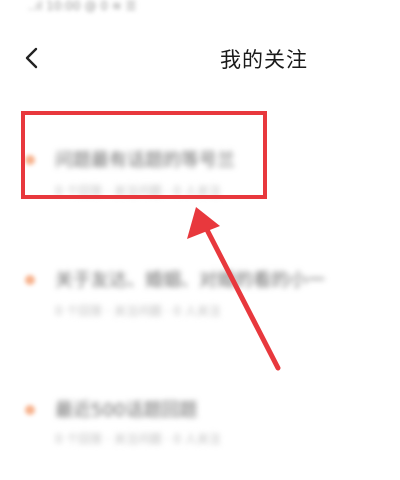 This screenshot has width=400, height=480. What do you see at coordinates (145, 160) in the screenshot?
I see `item-title: 问题最有话题的等号兰` at bounding box center [145, 160].